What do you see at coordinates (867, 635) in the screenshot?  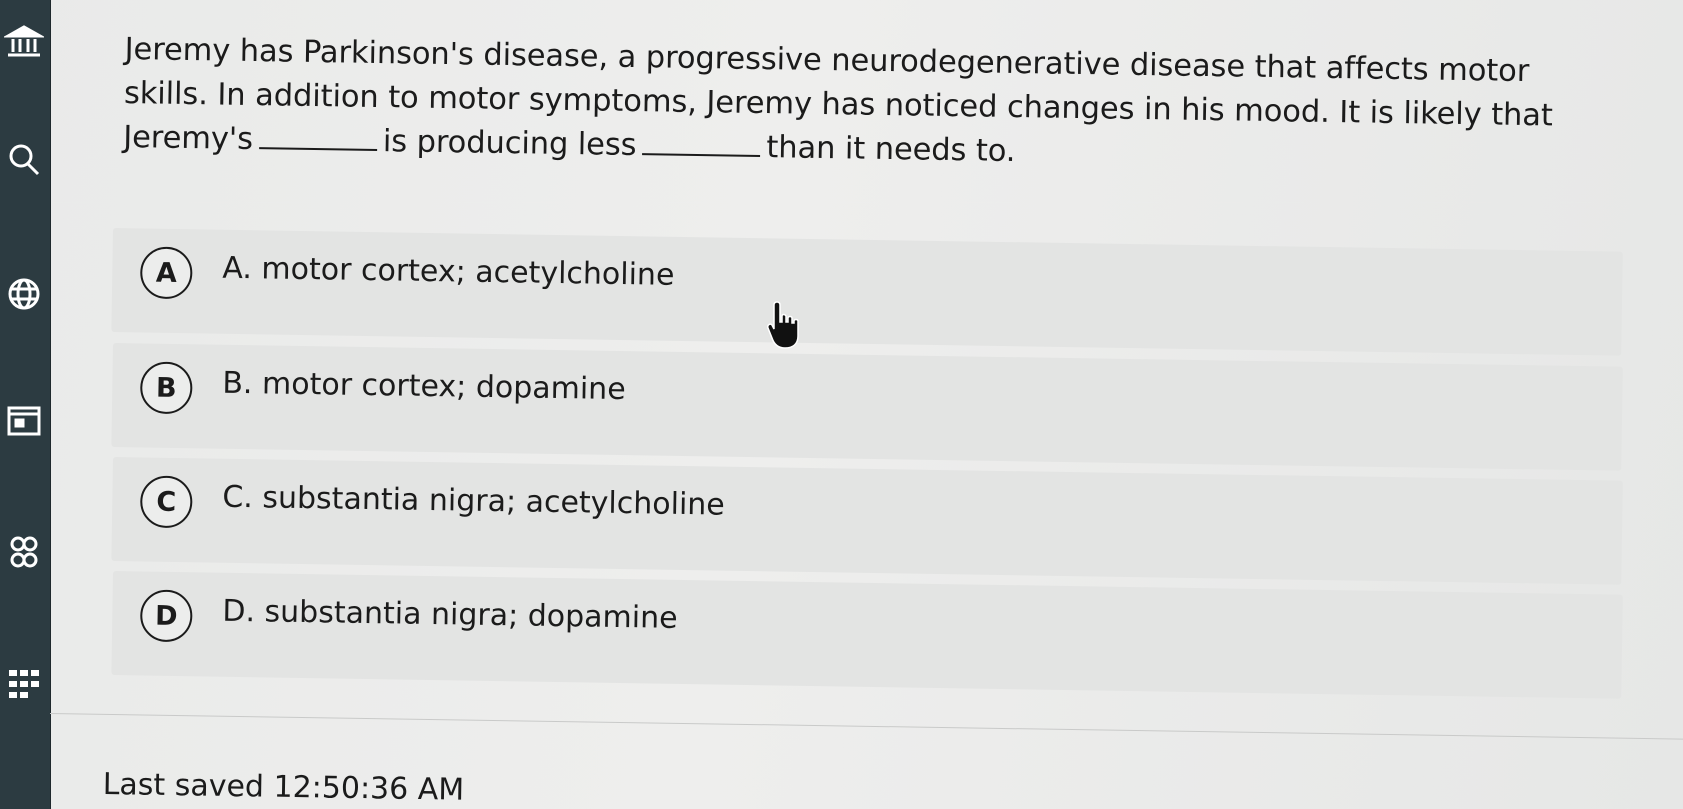 I see `option-d: D D. substantia nigra; dopamine` at bounding box center [867, 635].